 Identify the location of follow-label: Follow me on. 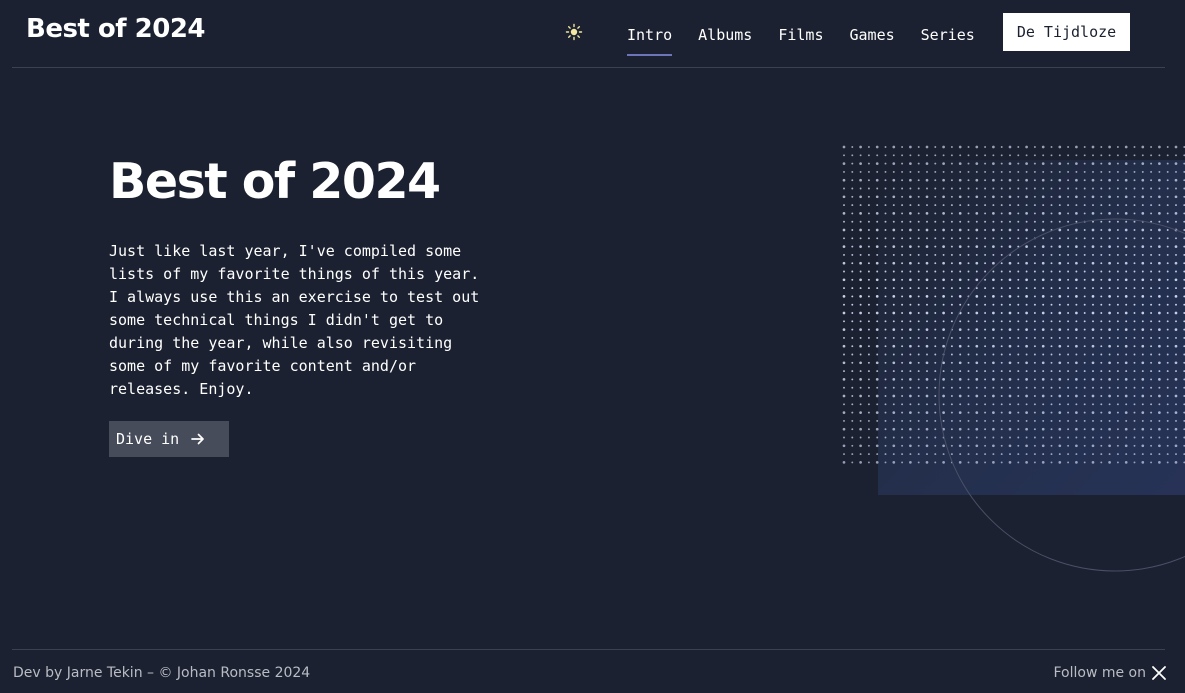
(1099, 673).